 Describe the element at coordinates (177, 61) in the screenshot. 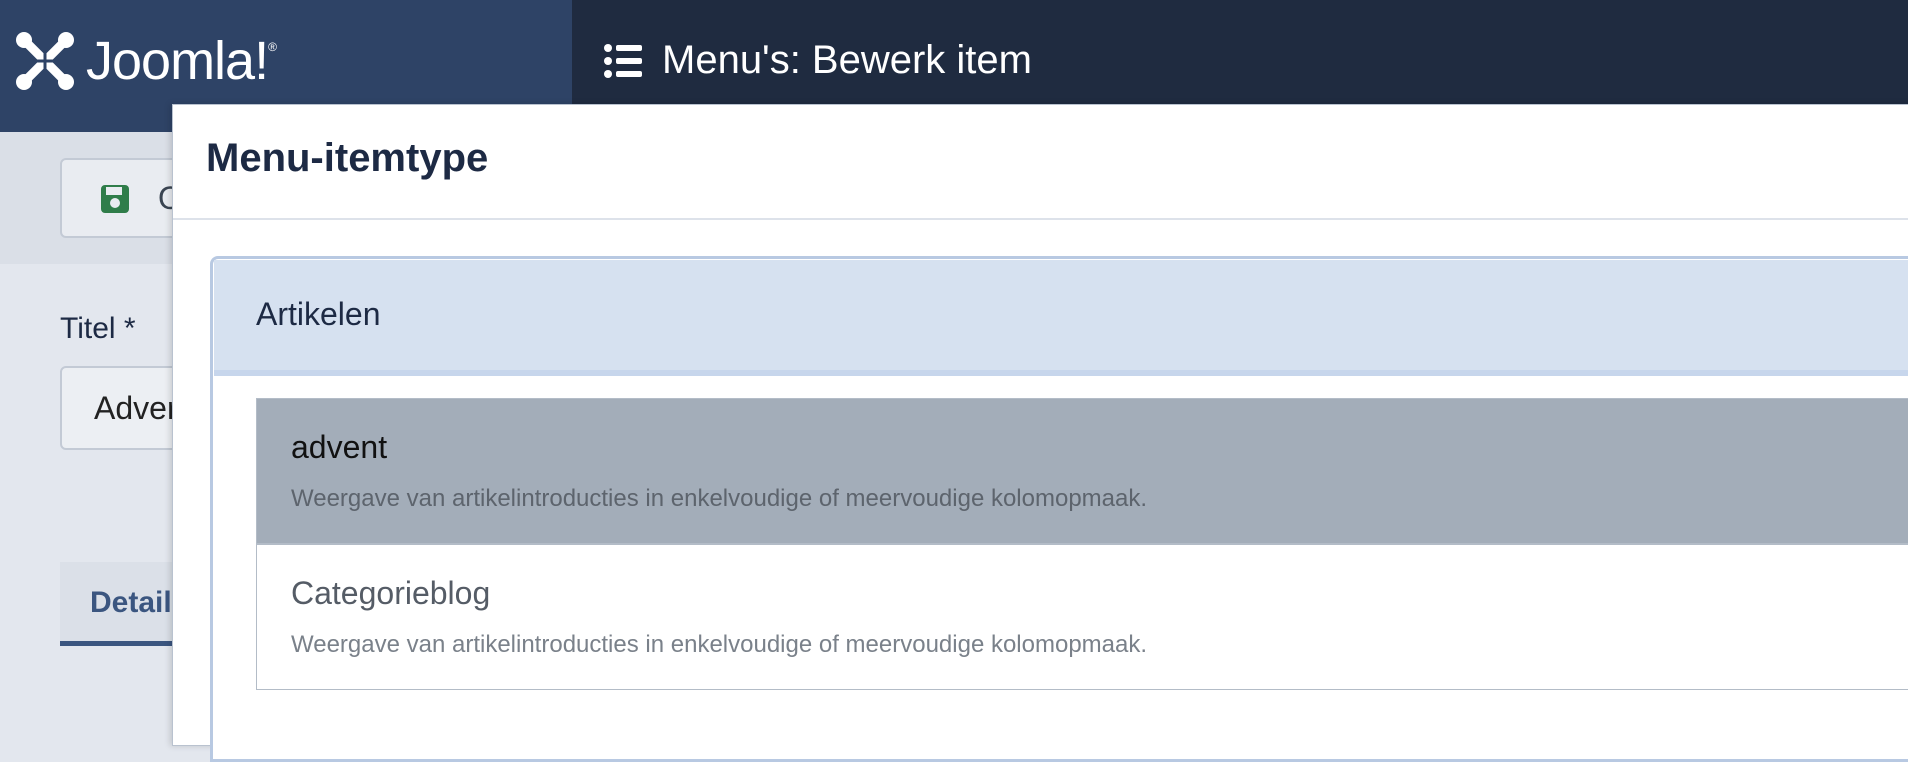

I see `logo-text: Joomla!` at that location.